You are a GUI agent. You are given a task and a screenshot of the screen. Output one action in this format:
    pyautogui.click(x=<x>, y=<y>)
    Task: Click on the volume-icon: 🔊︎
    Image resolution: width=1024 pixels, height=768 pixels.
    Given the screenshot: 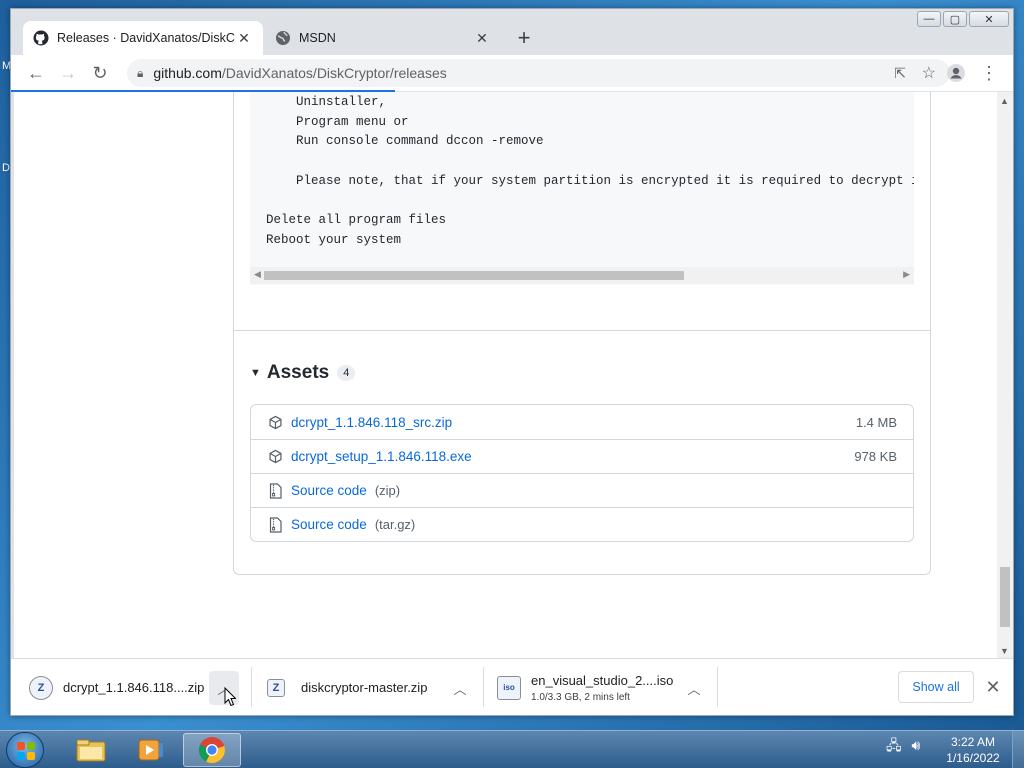 What is the action you would take?
    pyautogui.click(x=916, y=745)
    